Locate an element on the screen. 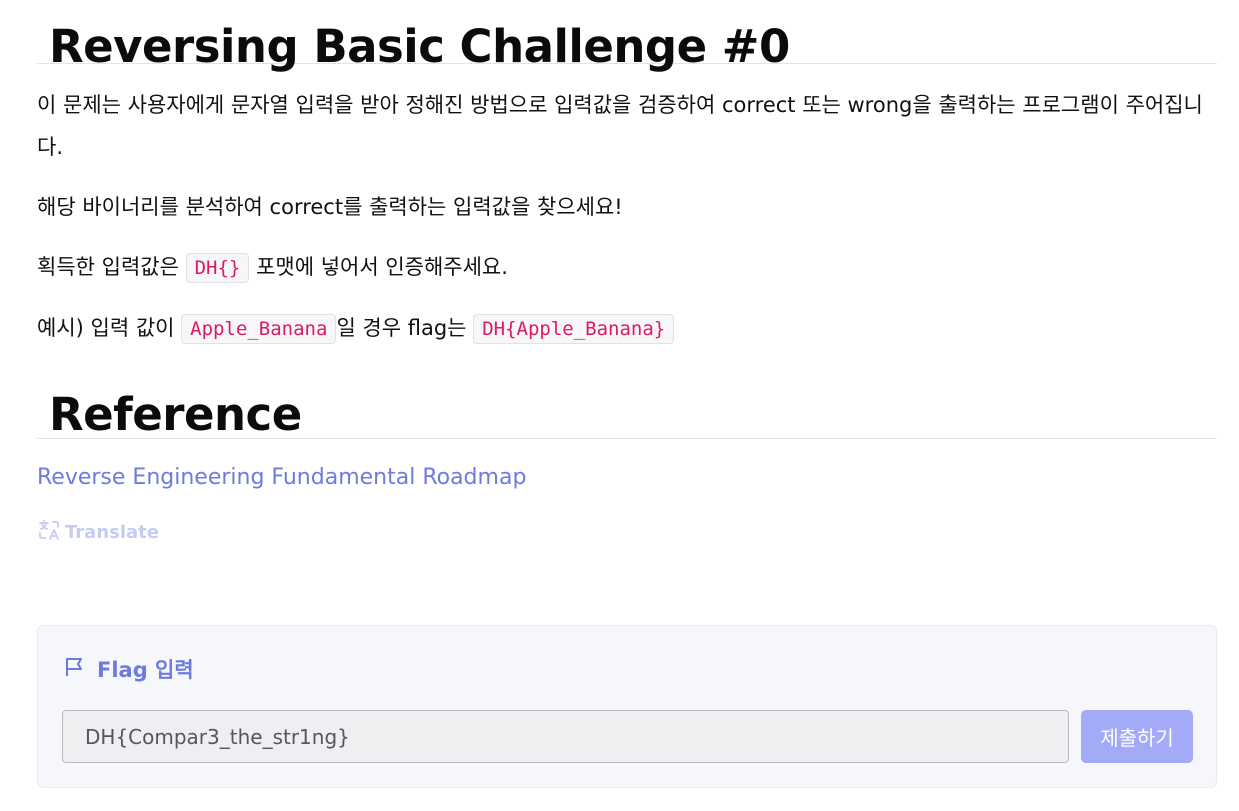 The height and width of the screenshot is (811, 1239). reference-link: Reverse Engineering Fundamental Roadmap is located at coordinates (281, 478).